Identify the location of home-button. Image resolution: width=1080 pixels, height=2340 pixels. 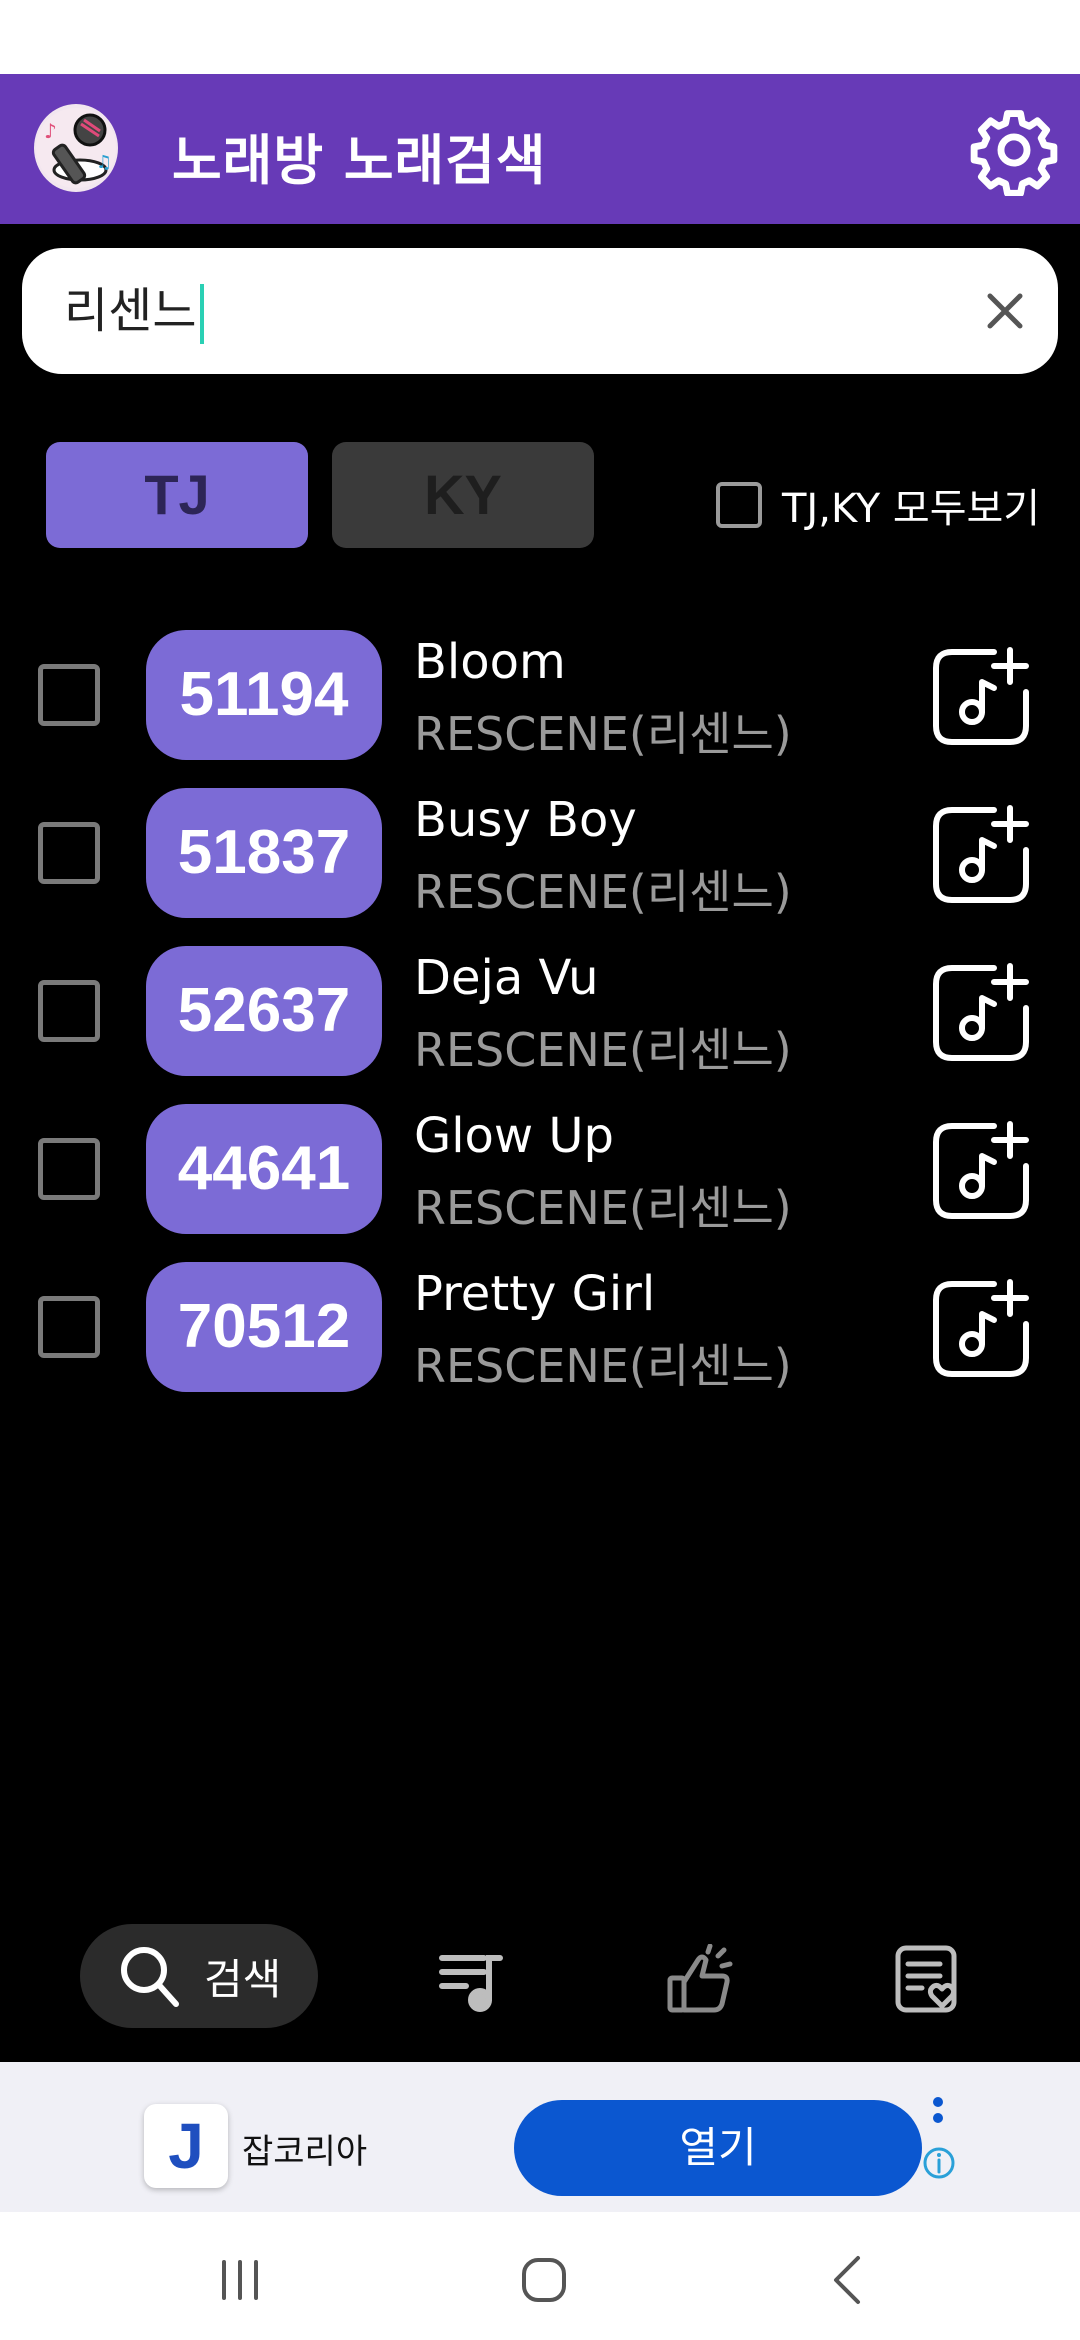
(544, 2280).